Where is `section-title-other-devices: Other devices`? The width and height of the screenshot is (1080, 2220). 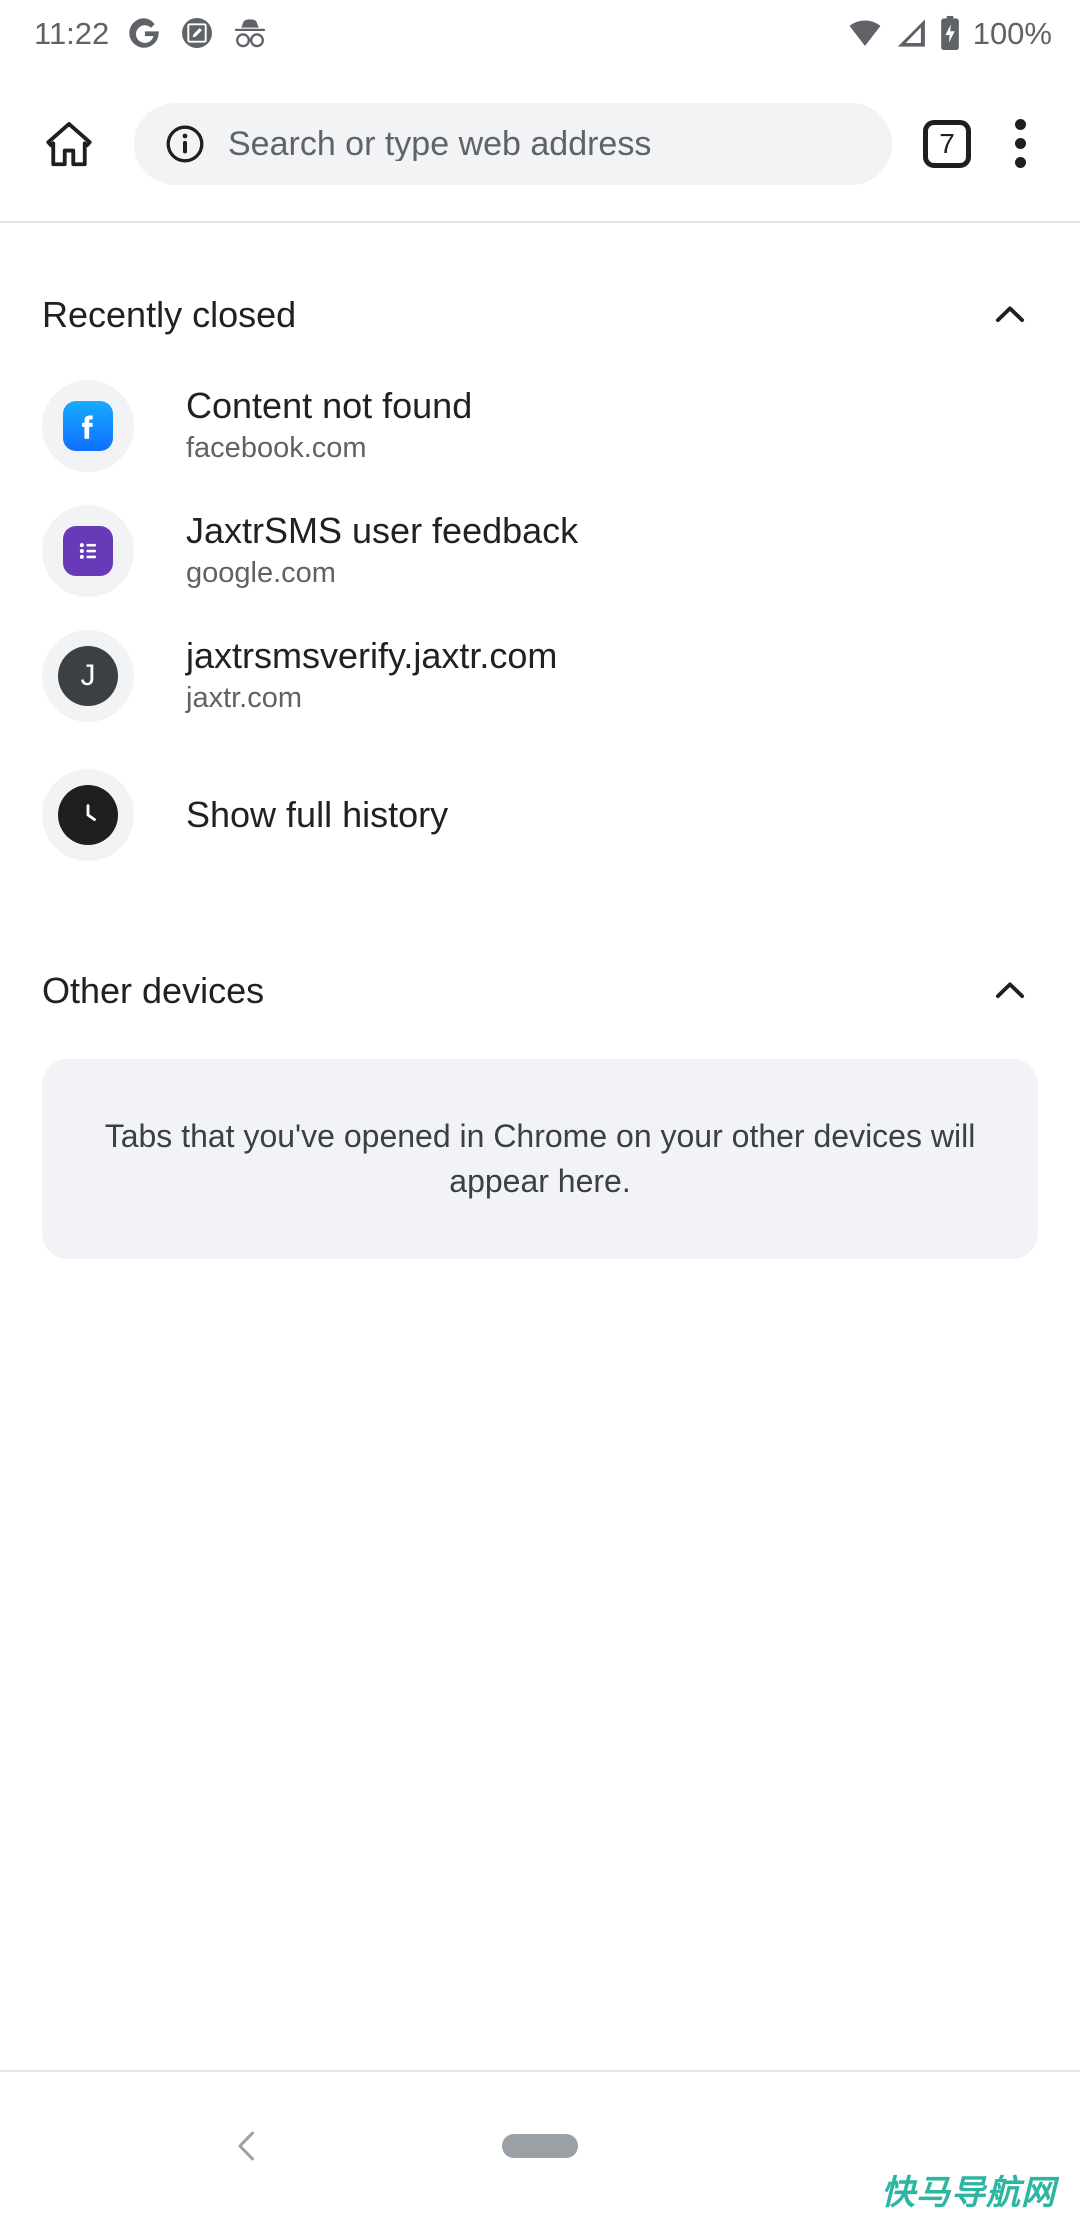
section-title-other-devices: Other devices is located at coordinates (153, 990).